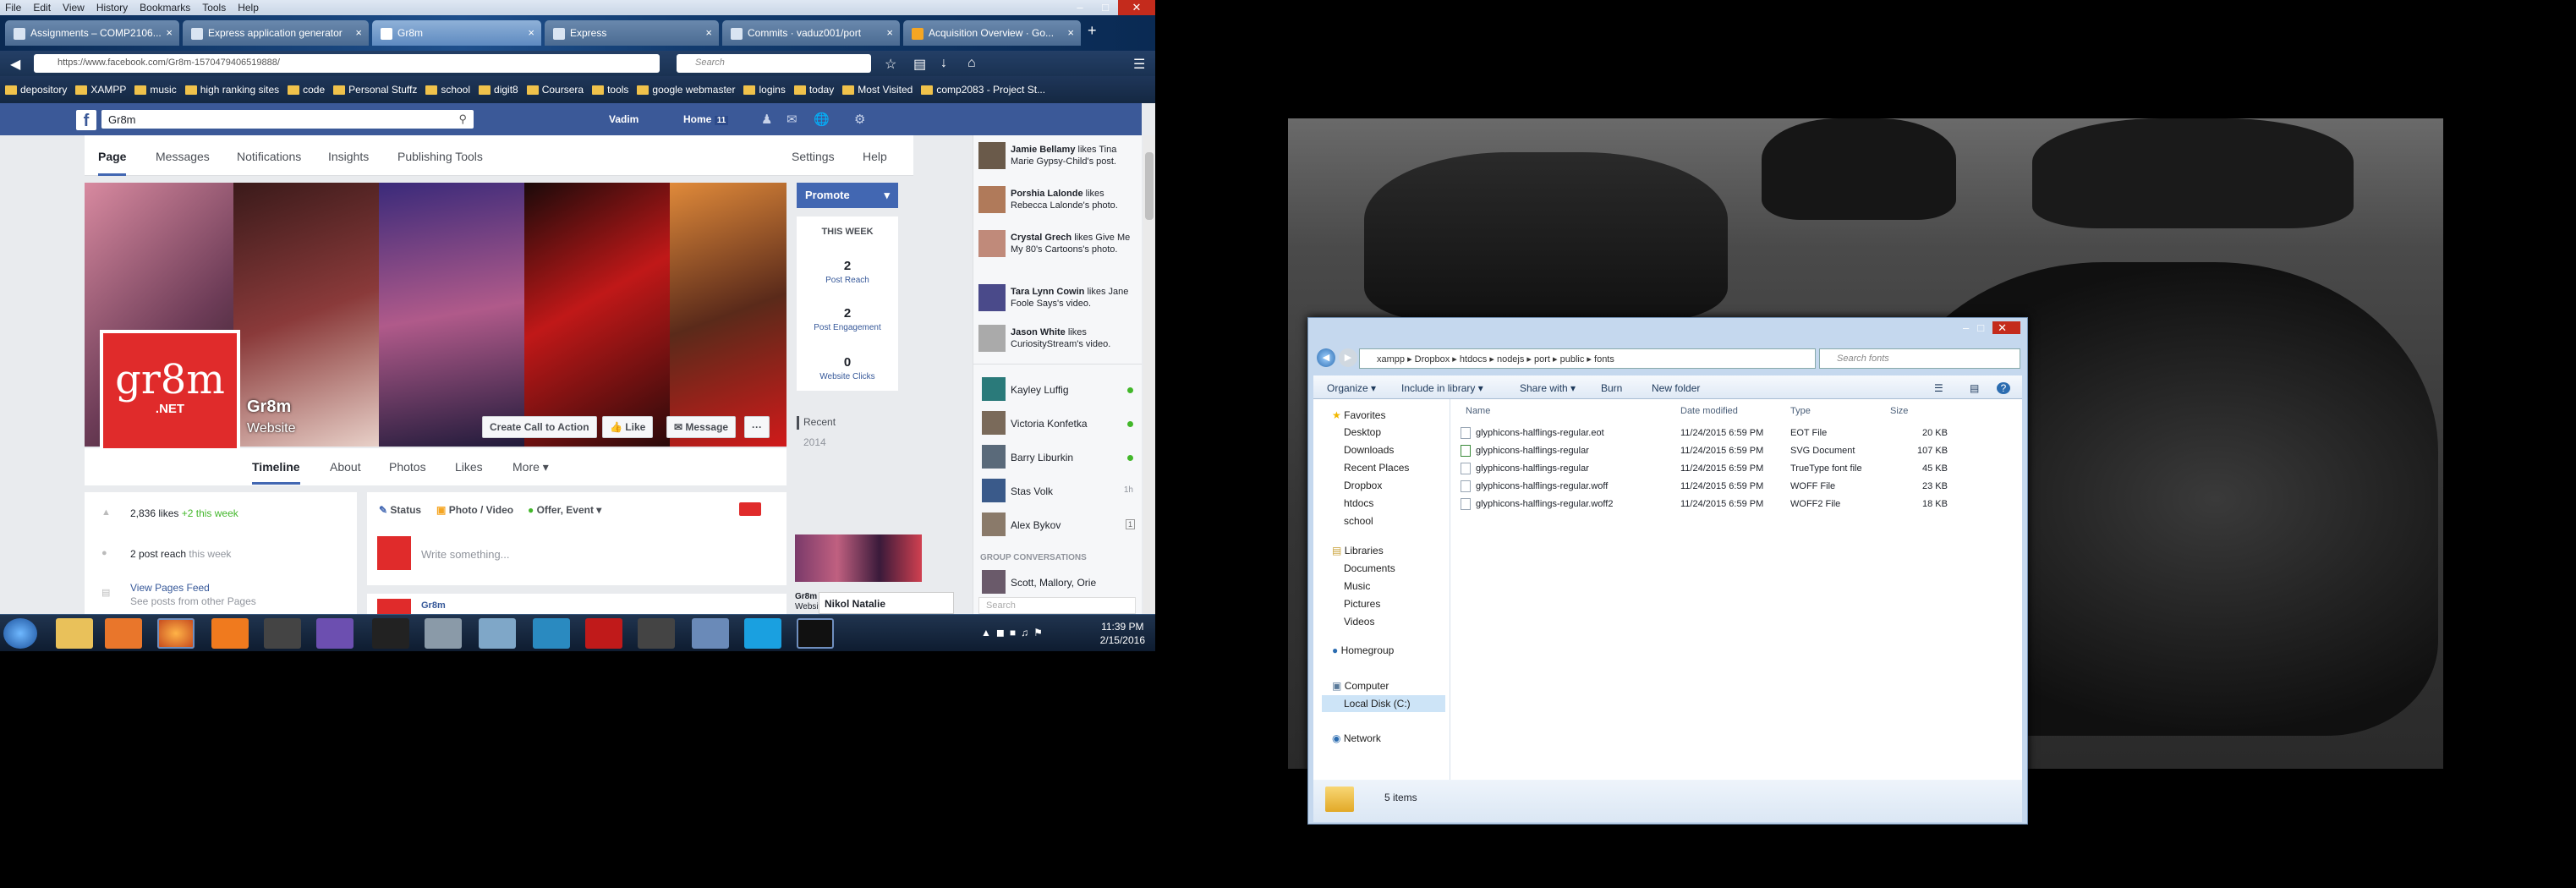 Image resolution: width=2576 pixels, height=888 pixels. Describe the element at coordinates (819, 422) in the screenshot. I see `year-recent: Recent` at that location.